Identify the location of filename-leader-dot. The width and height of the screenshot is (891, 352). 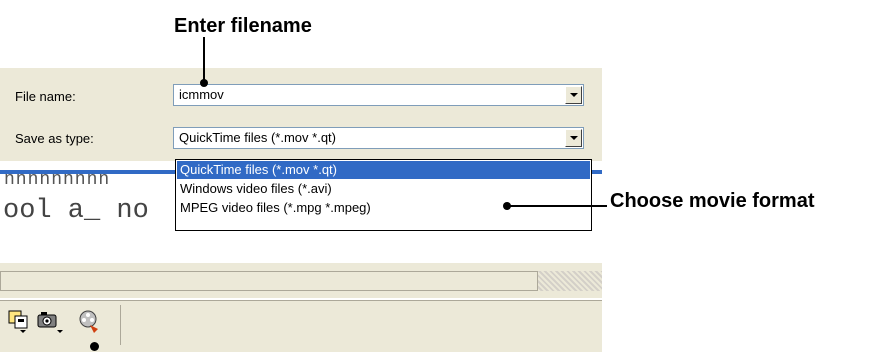
(204, 83).